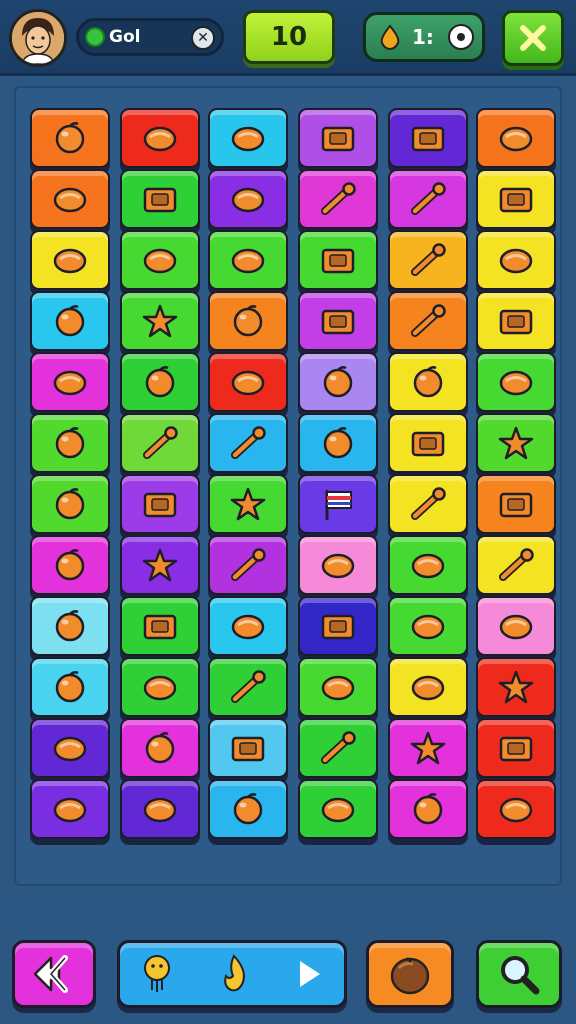 The height and width of the screenshot is (1024, 576). What do you see at coordinates (533, 38) in the screenshot?
I see `close-button` at bounding box center [533, 38].